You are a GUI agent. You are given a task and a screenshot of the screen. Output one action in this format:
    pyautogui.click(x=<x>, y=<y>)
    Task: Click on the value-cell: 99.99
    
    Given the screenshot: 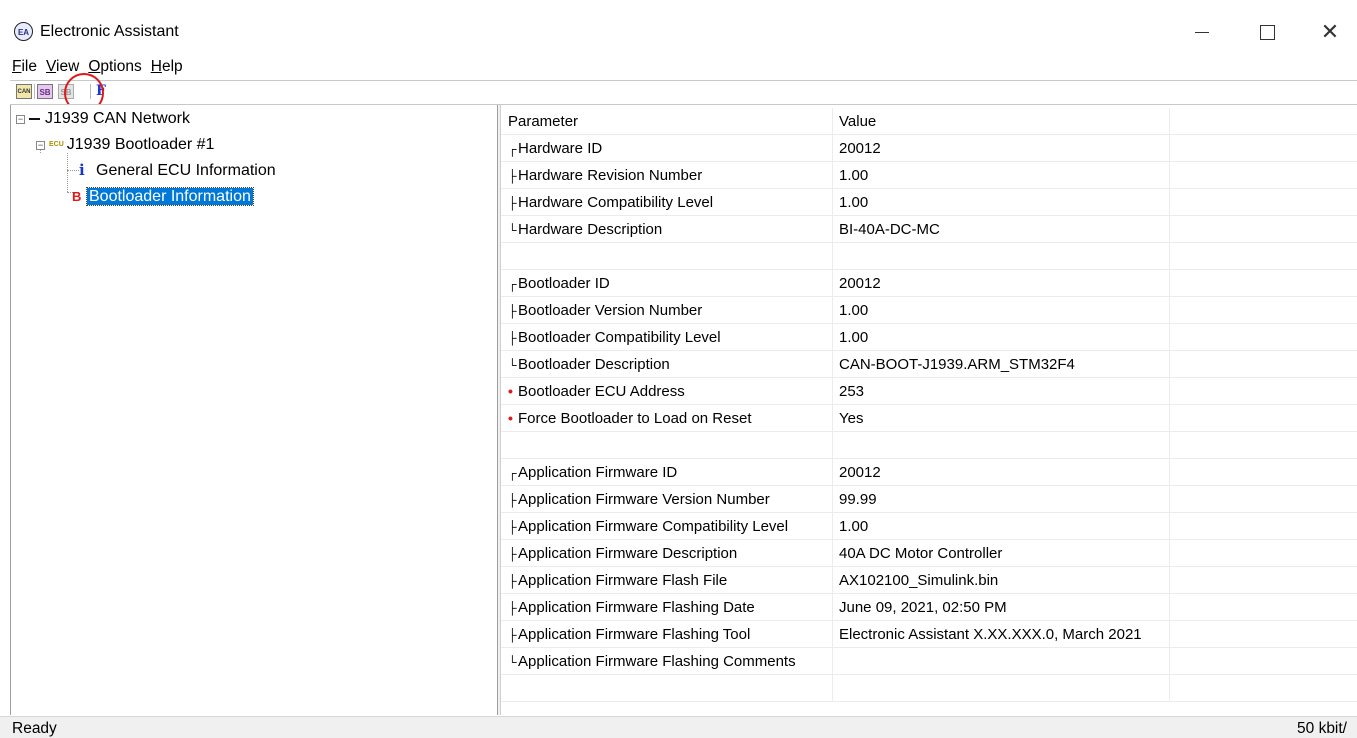 What is the action you would take?
    pyautogui.click(x=1001, y=499)
    